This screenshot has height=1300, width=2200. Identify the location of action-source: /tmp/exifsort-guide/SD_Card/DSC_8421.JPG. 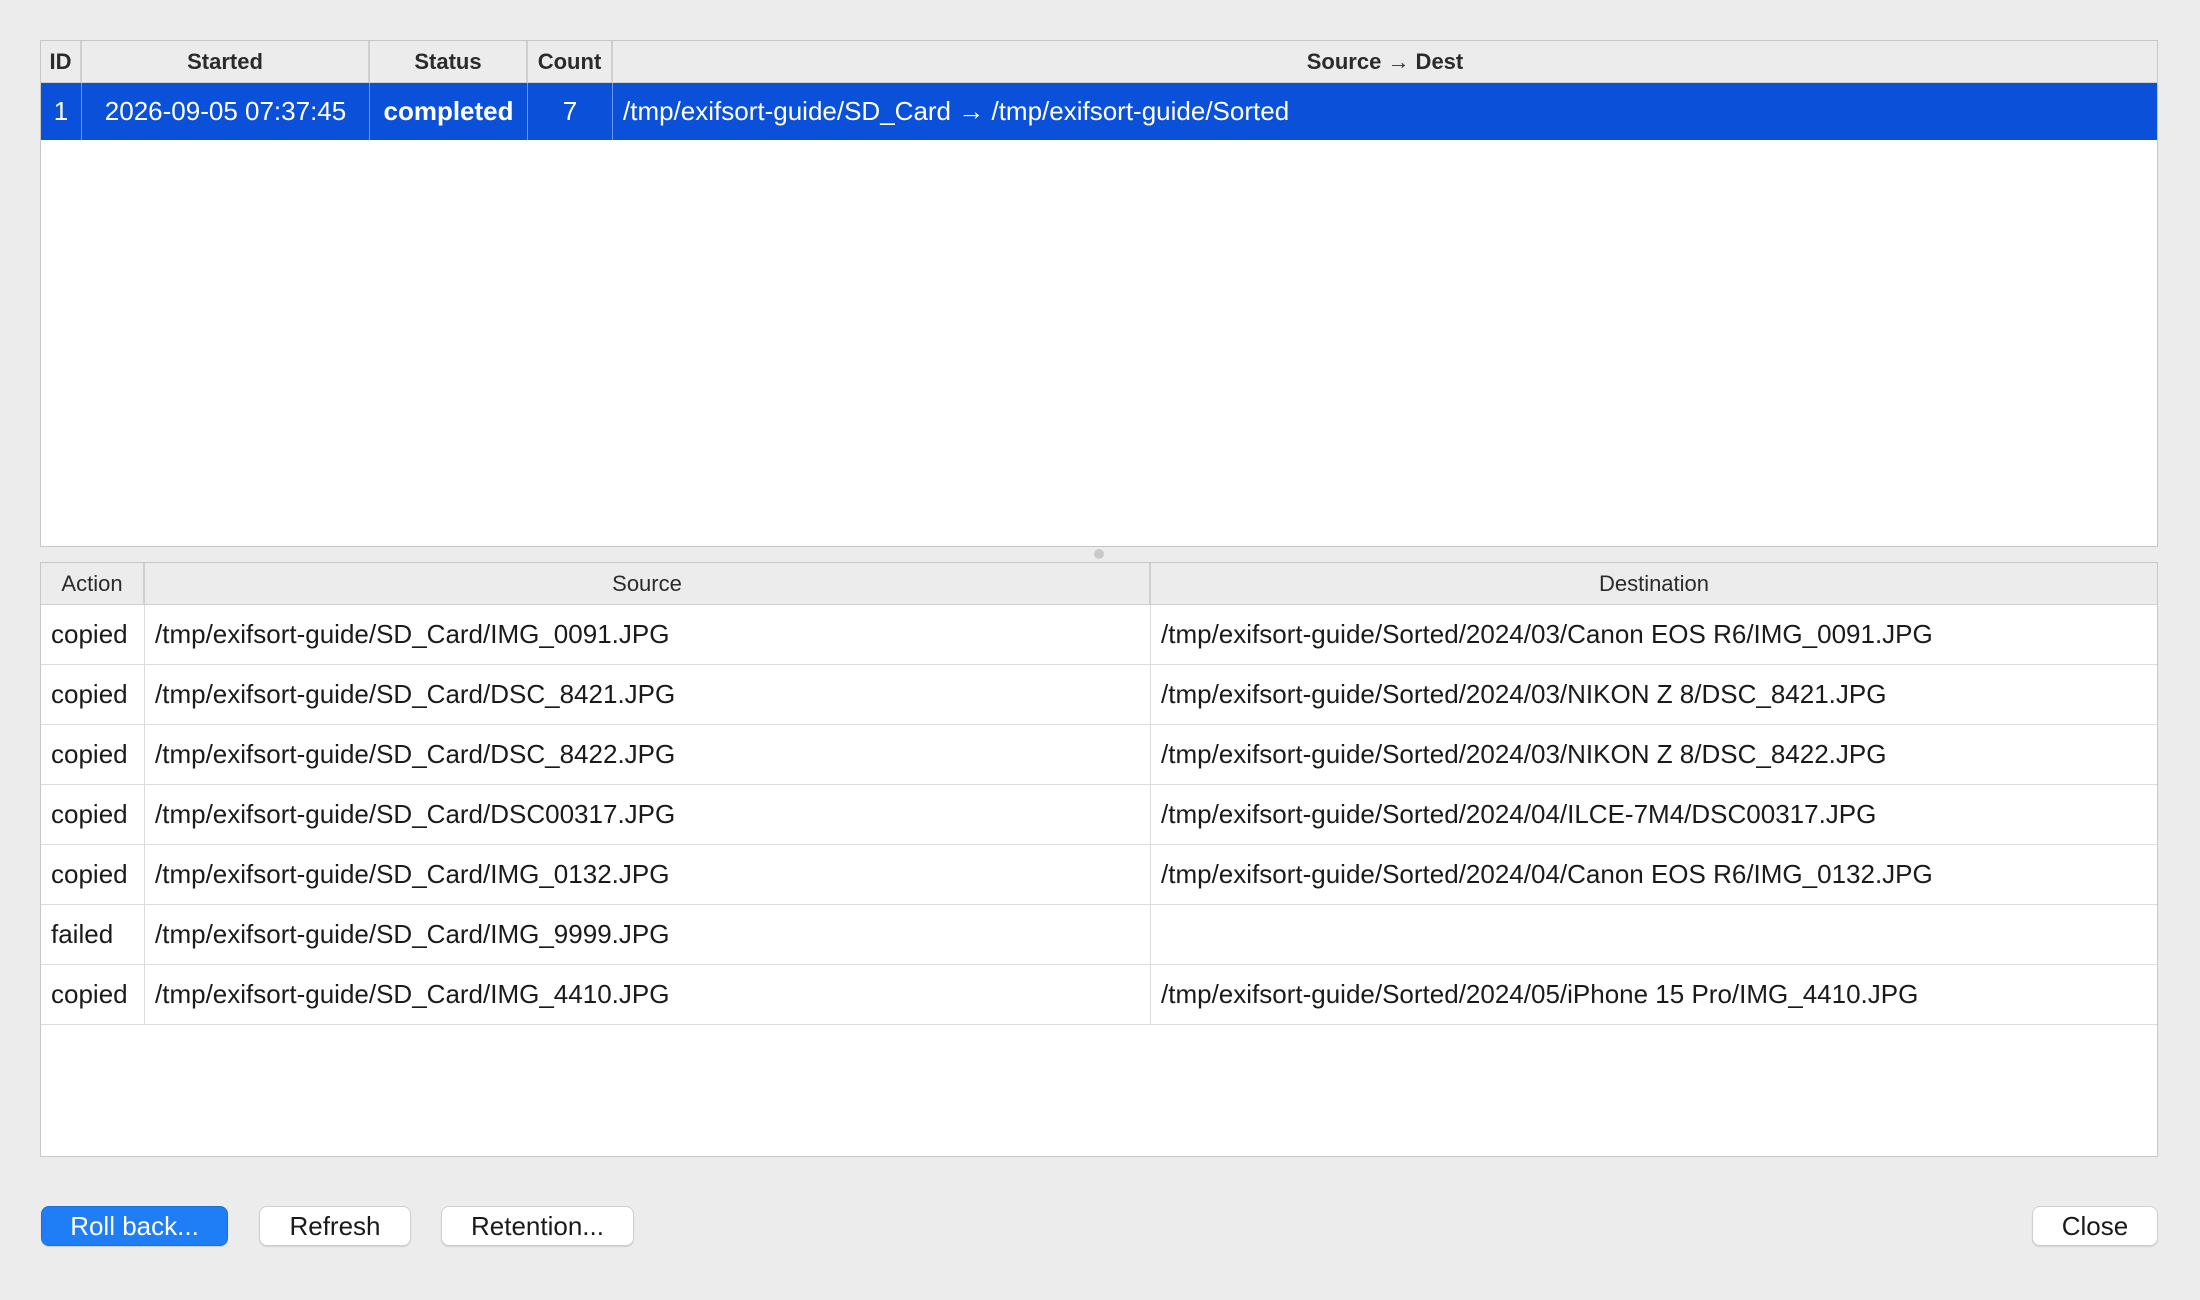
(648, 694).